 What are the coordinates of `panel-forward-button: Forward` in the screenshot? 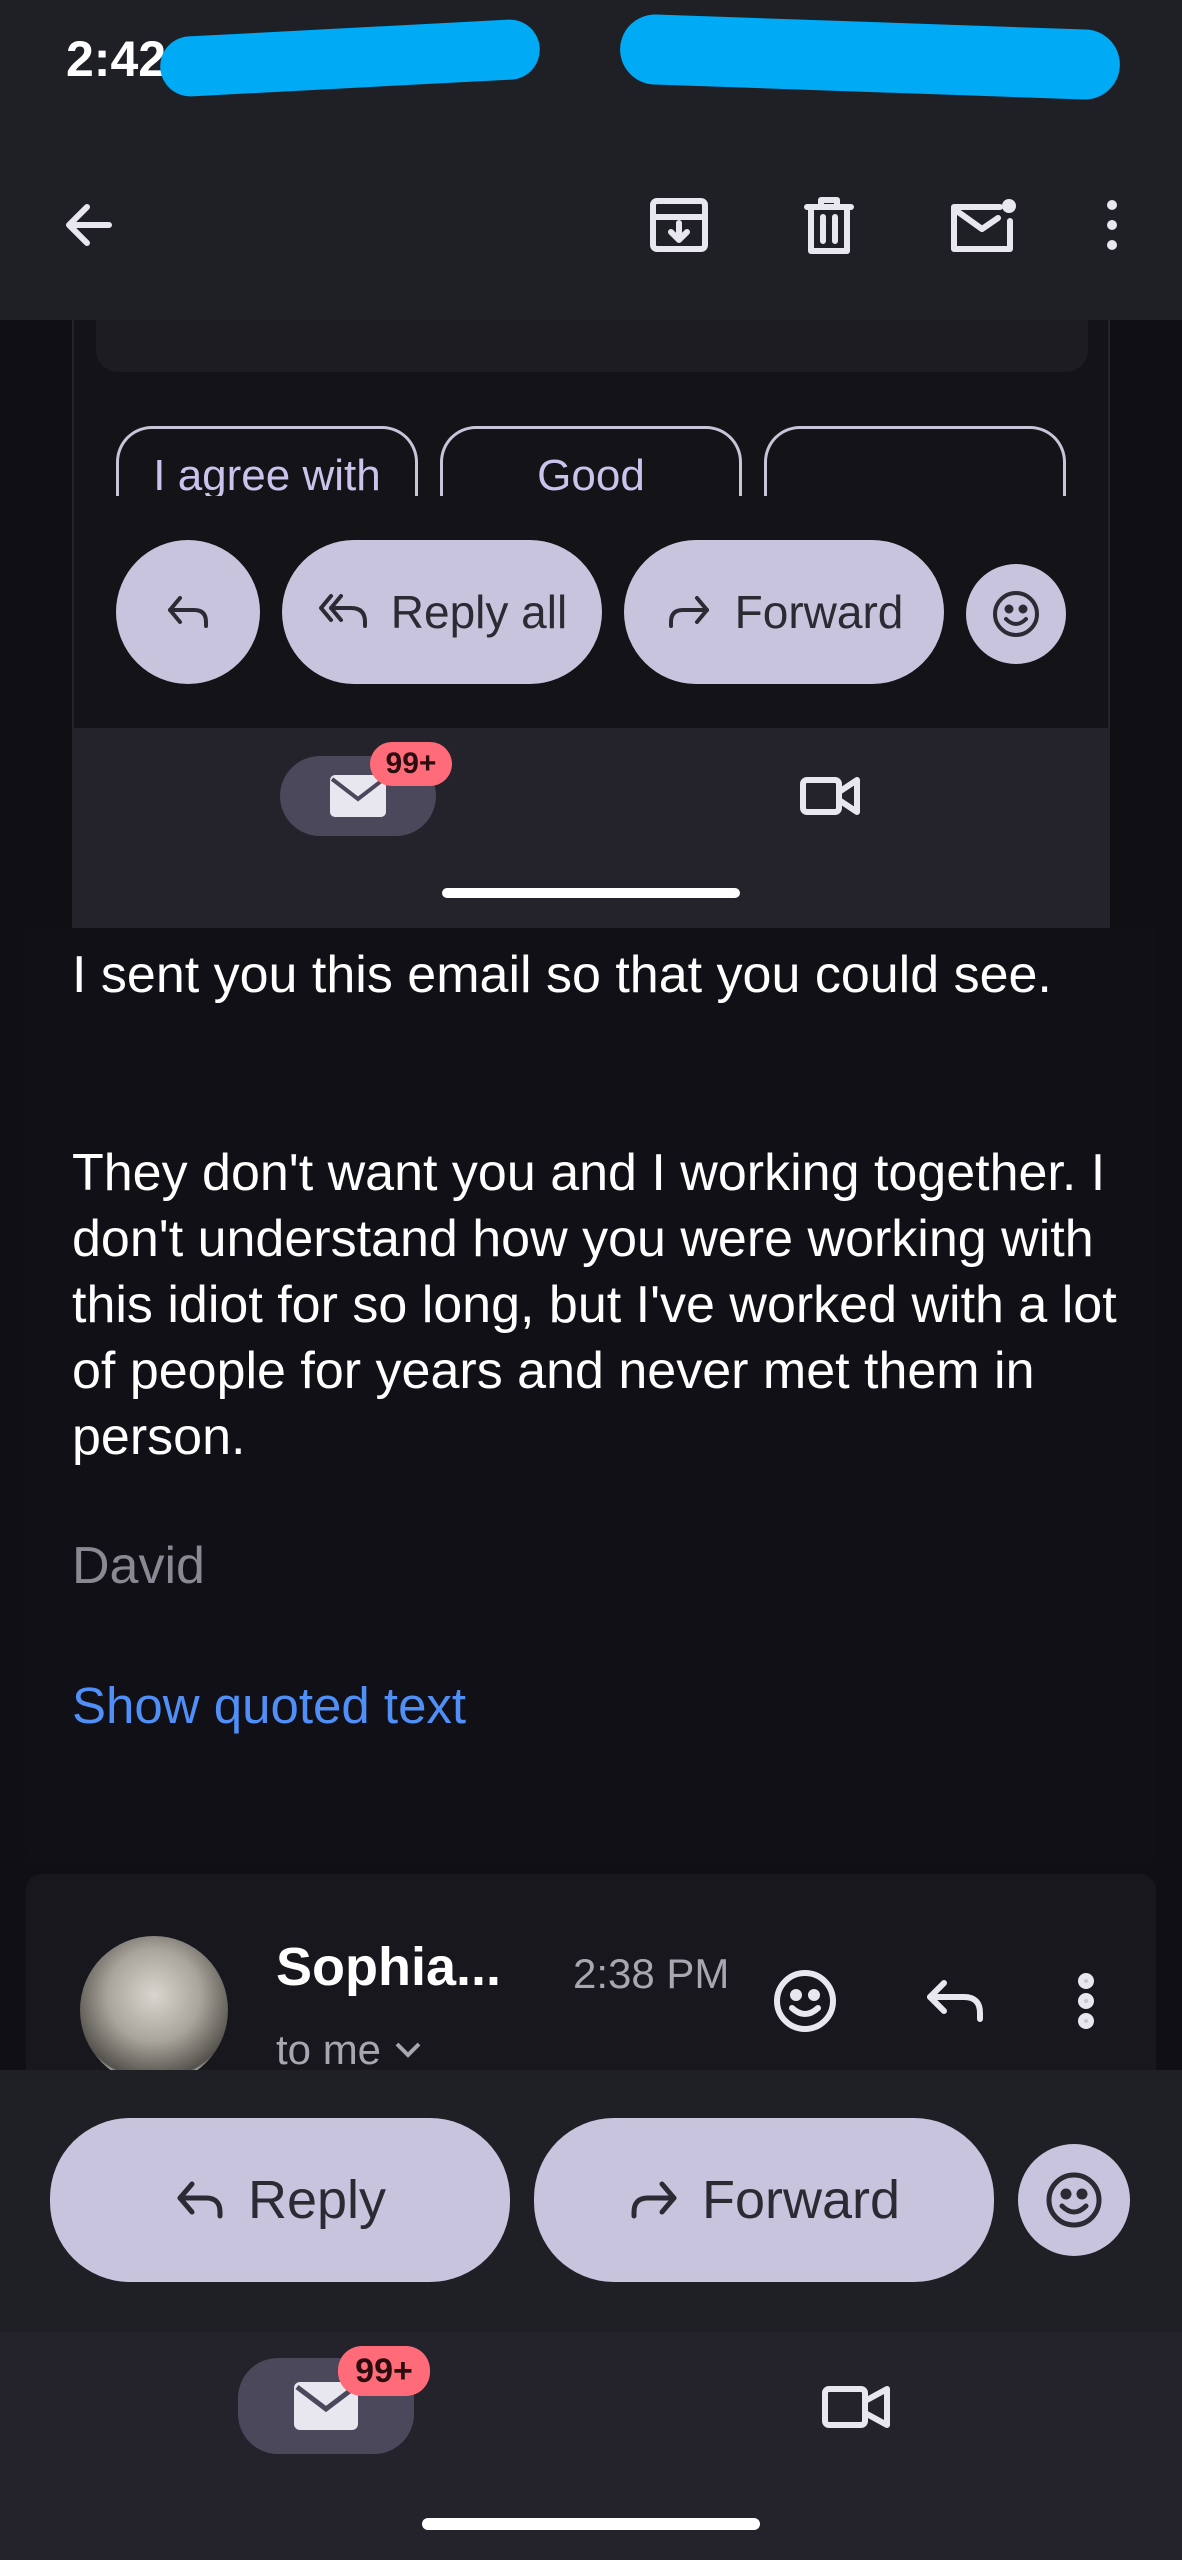 It's located at (784, 612).